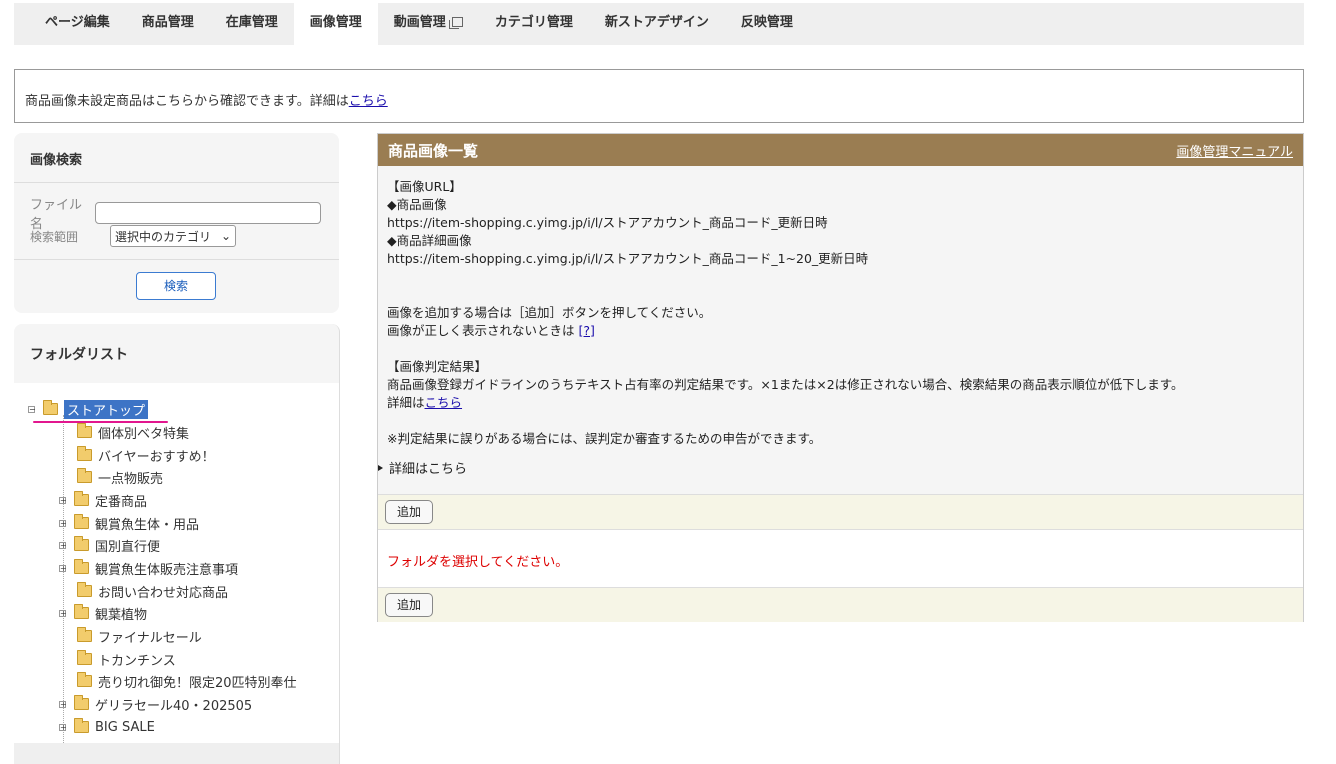  Describe the element at coordinates (604, 438) in the screenshot. I see `report-note: ※判定結果に誤りがある場合には、誤判定か審査するための申告ができます。` at that location.